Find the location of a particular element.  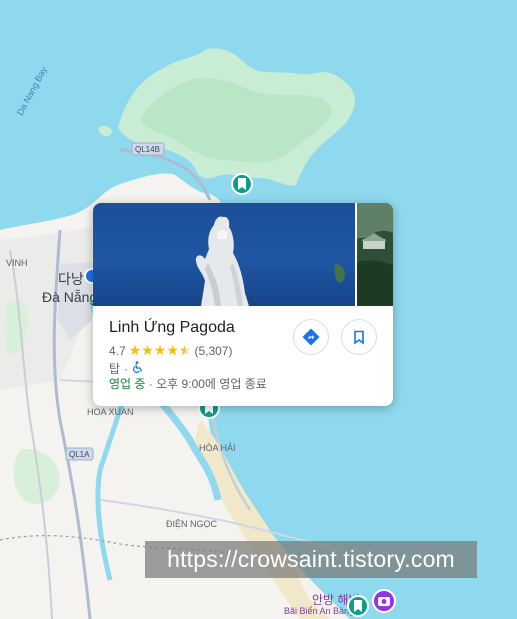

rating-row: 4.7 ★★★★★★ (5,307) is located at coordinates (170, 350).